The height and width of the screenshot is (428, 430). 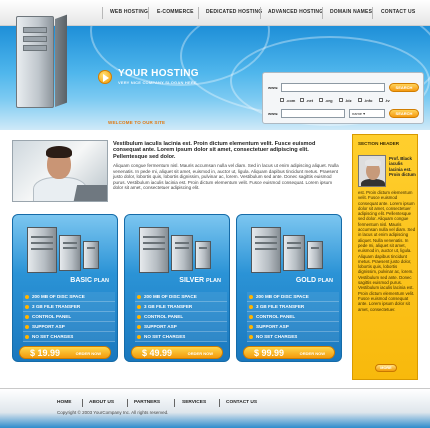 I want to click on nav-contact-us: CONTACT US, so click(x=398, y=12).